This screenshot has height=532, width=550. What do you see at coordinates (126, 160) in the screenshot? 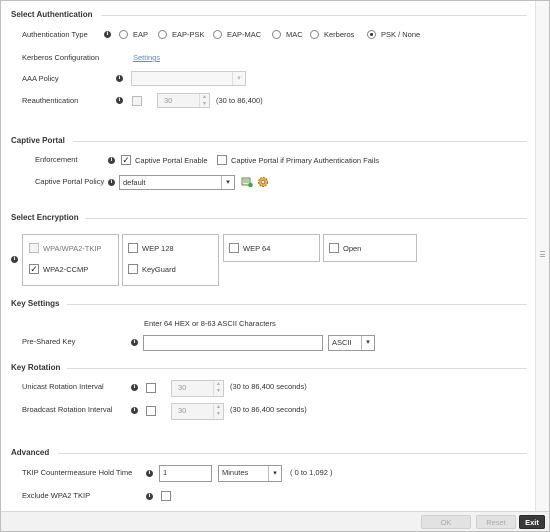
I see `captive-portal-enable-checkbox: ✓` at bounding box center [126, 160].